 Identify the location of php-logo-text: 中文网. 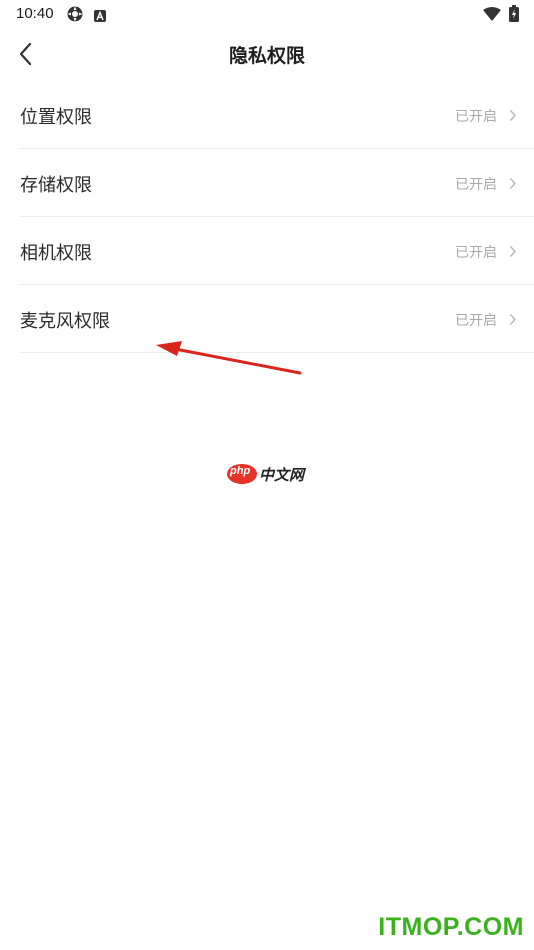
(282, 475).